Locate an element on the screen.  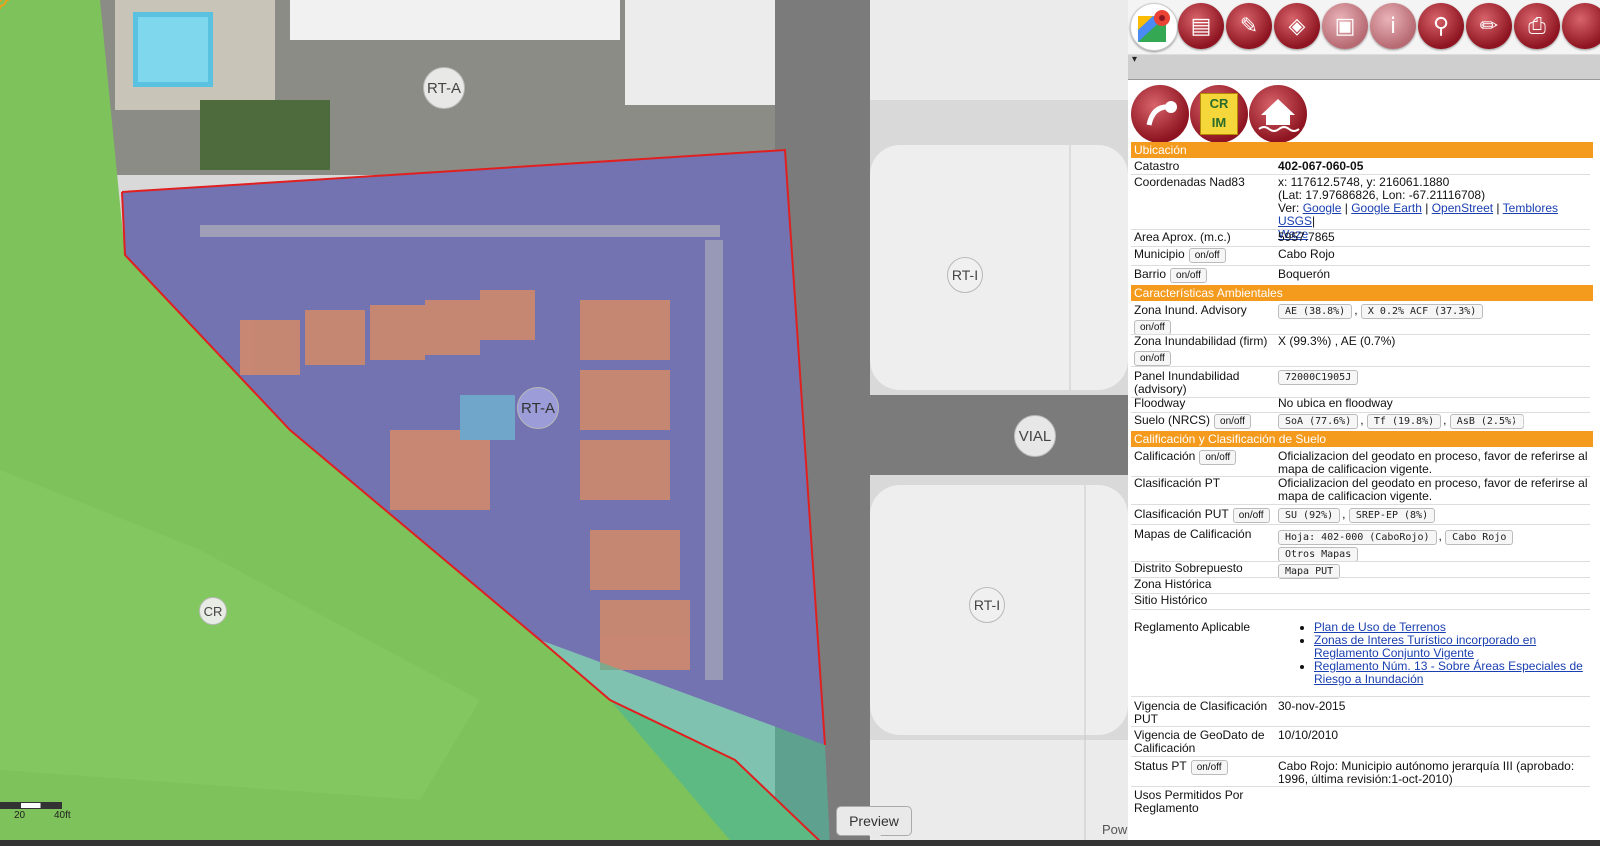
crim-logo: CR IM is located at coordinates (1219, 114).